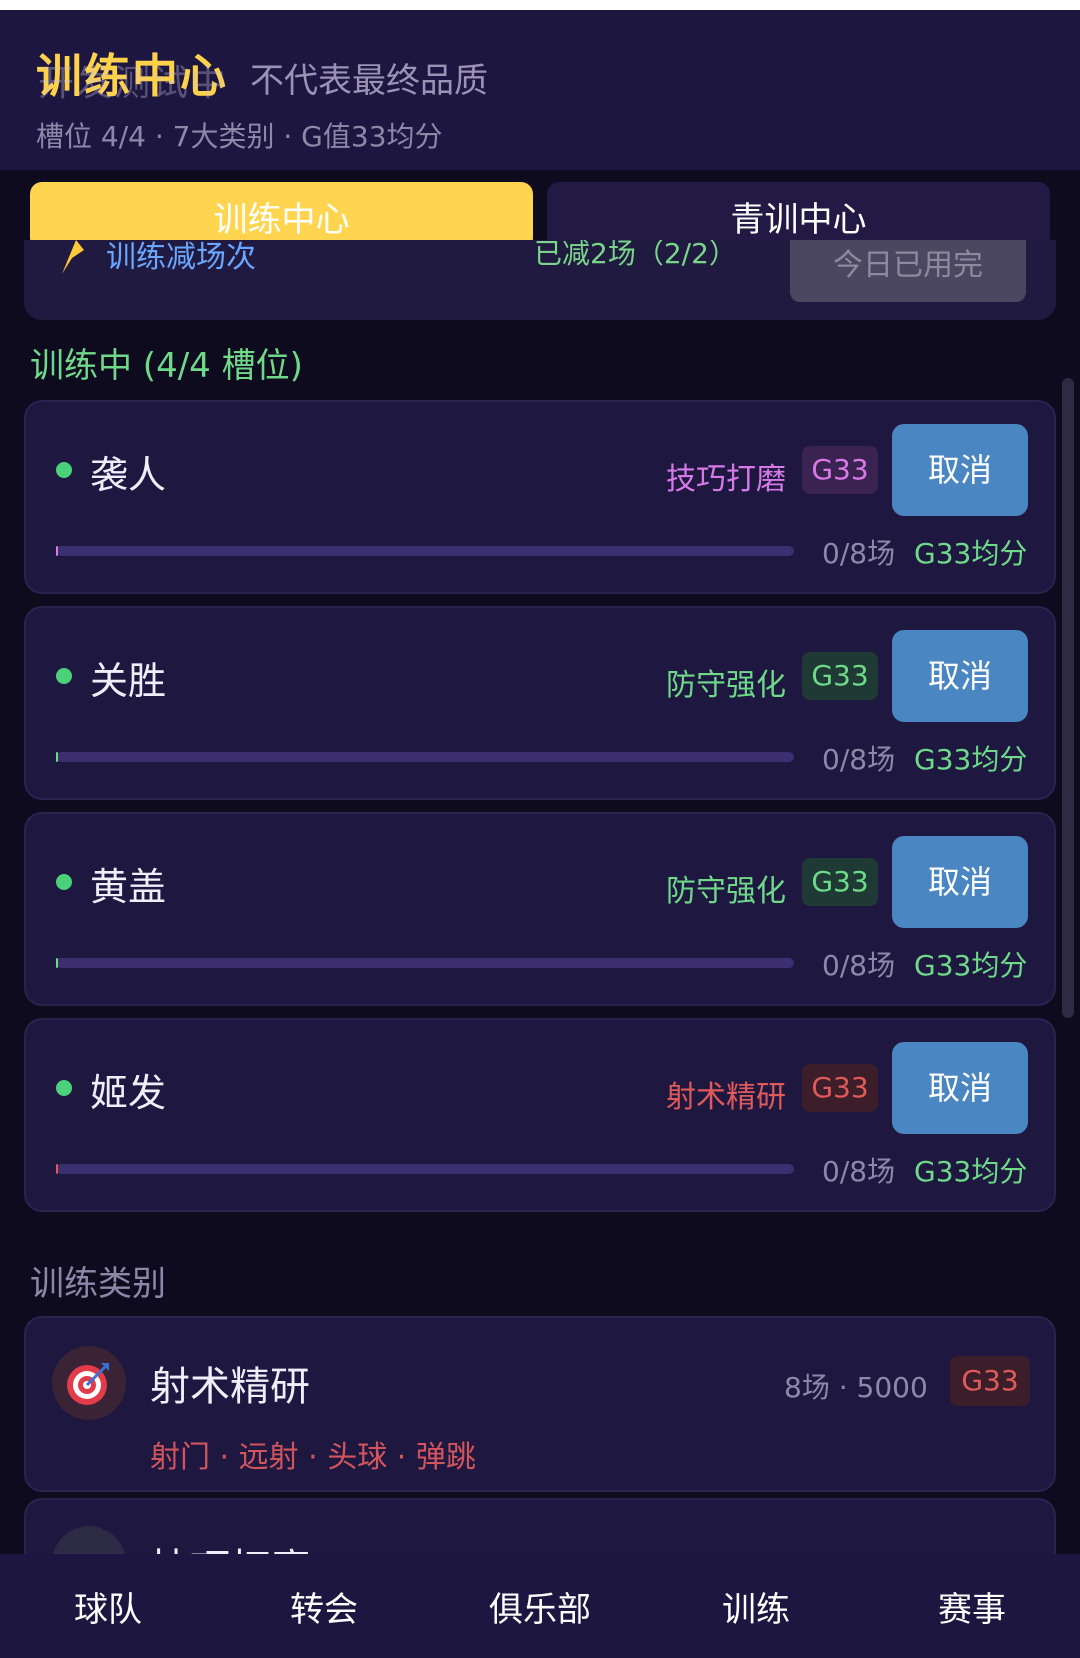  I want to click on nav-team: 球队, so click(108, 1606).